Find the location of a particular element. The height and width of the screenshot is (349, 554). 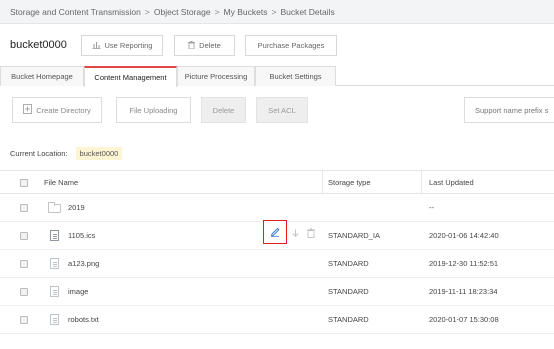

file-uploading-button: File Uploading is located at coordinates (153, 110).